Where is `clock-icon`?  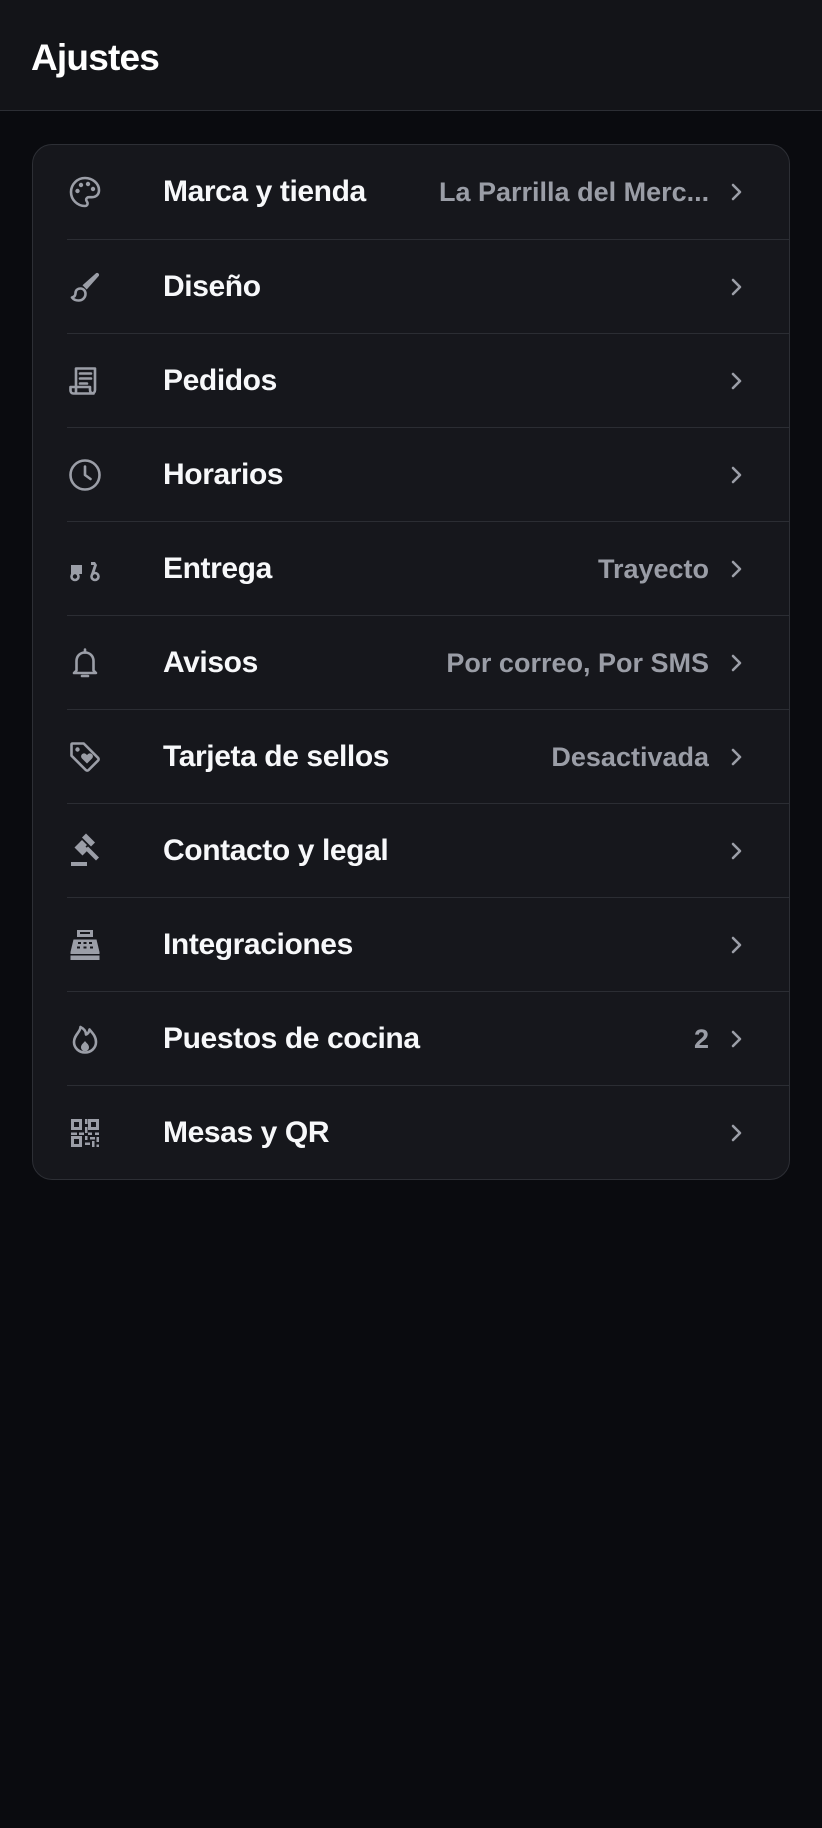
clock-icon is located at coordinates (85, 475).